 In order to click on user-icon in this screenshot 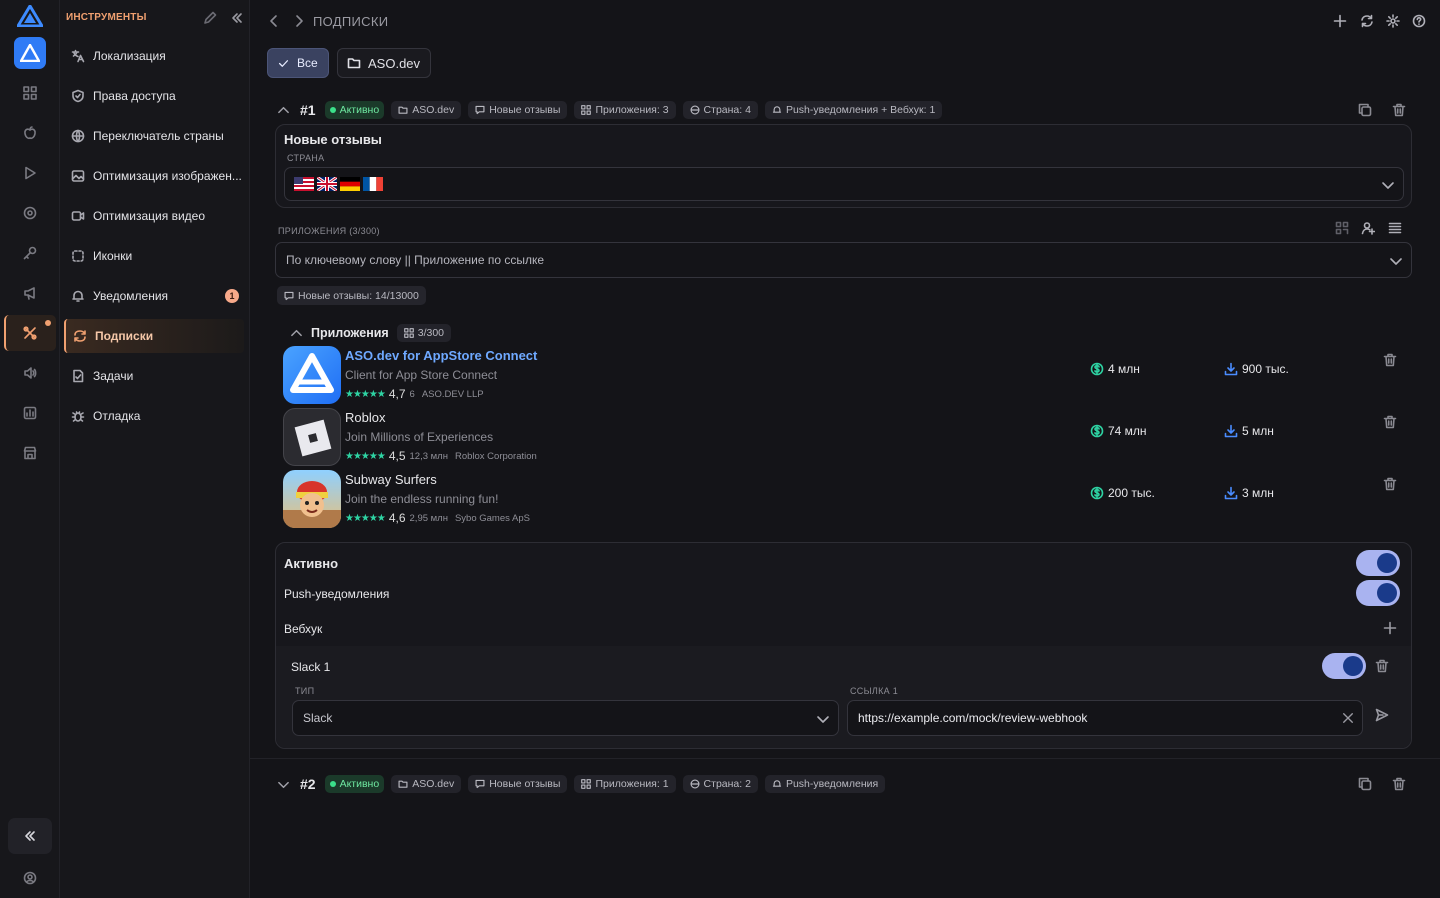, I will do `click(30, 878)`.